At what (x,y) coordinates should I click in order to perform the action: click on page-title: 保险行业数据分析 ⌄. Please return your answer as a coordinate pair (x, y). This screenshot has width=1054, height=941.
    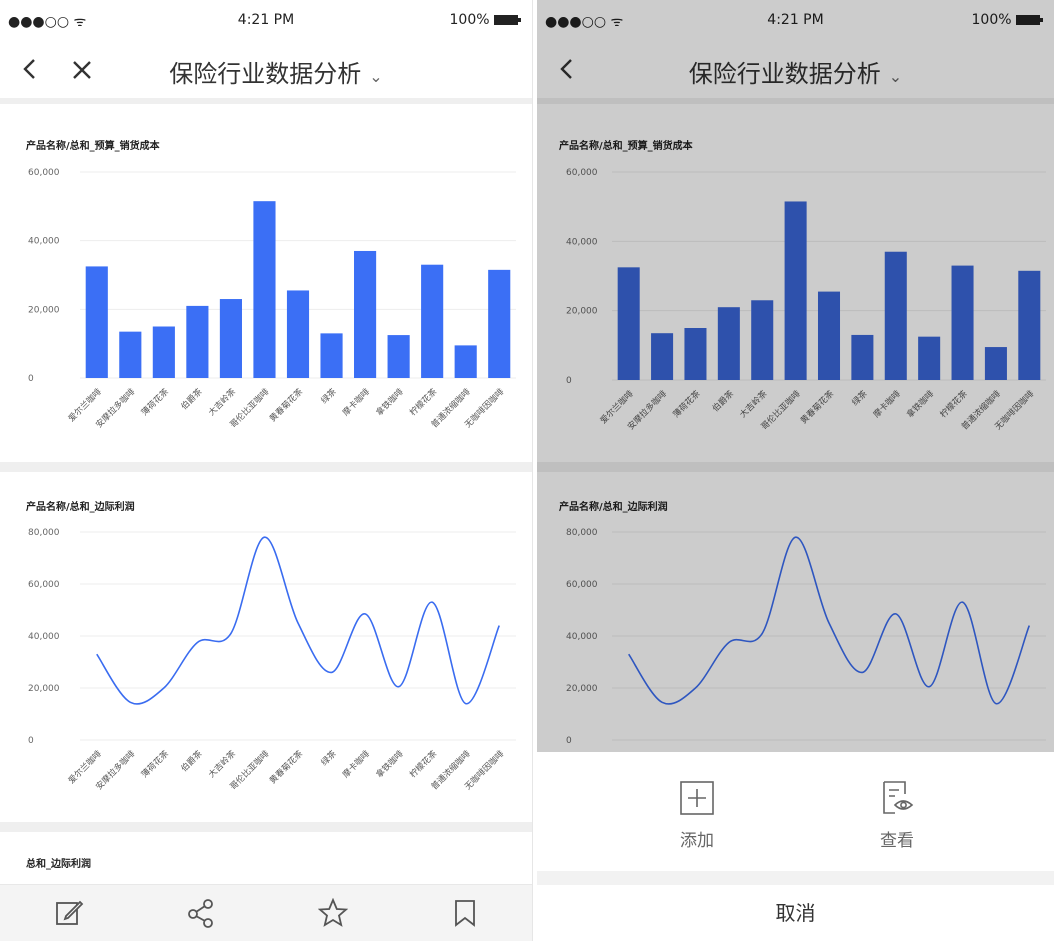
    Looking at the image, I should click on (266, 71).